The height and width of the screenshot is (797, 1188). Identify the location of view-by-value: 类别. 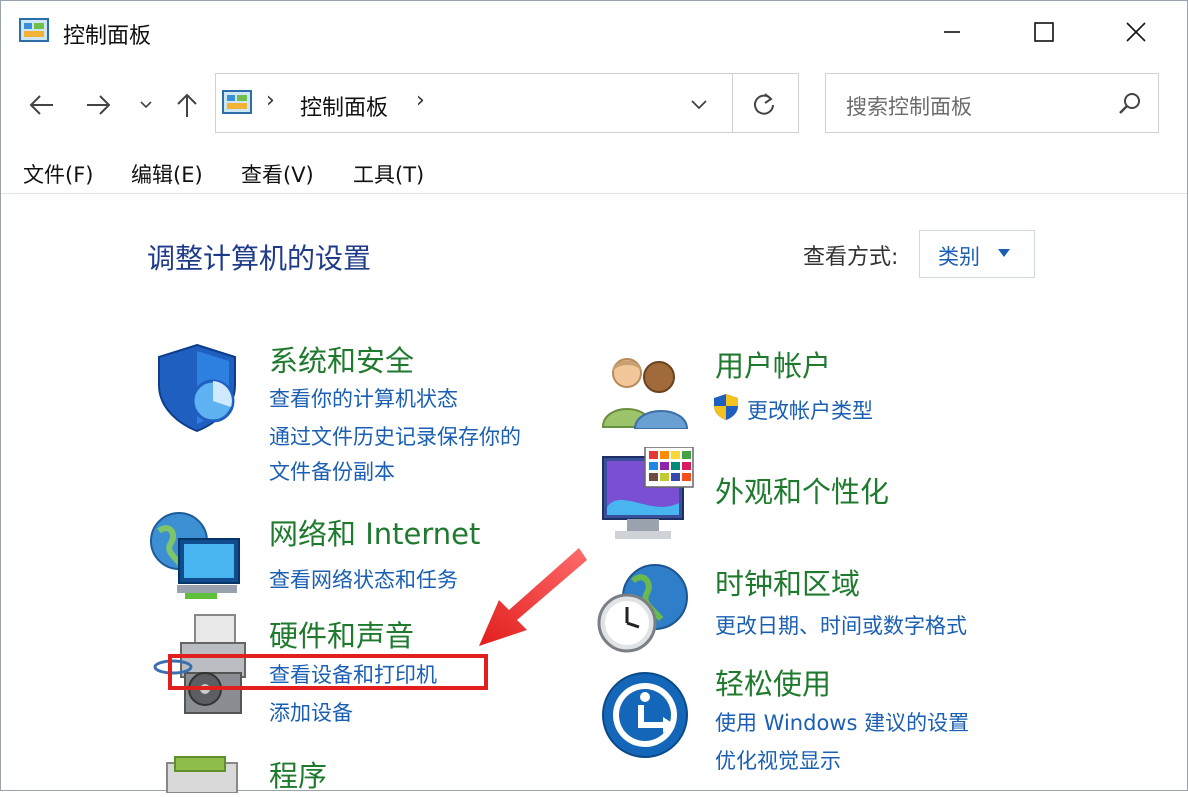
(959, 257).